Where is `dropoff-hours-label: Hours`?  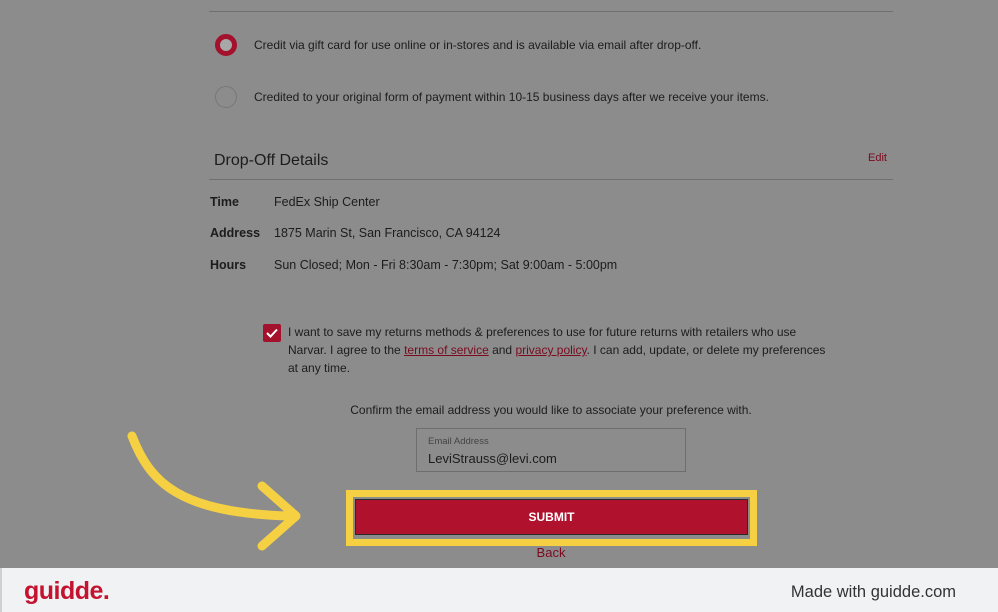 dropoff-hours-label: Hours is located at coordinates (228, 265).